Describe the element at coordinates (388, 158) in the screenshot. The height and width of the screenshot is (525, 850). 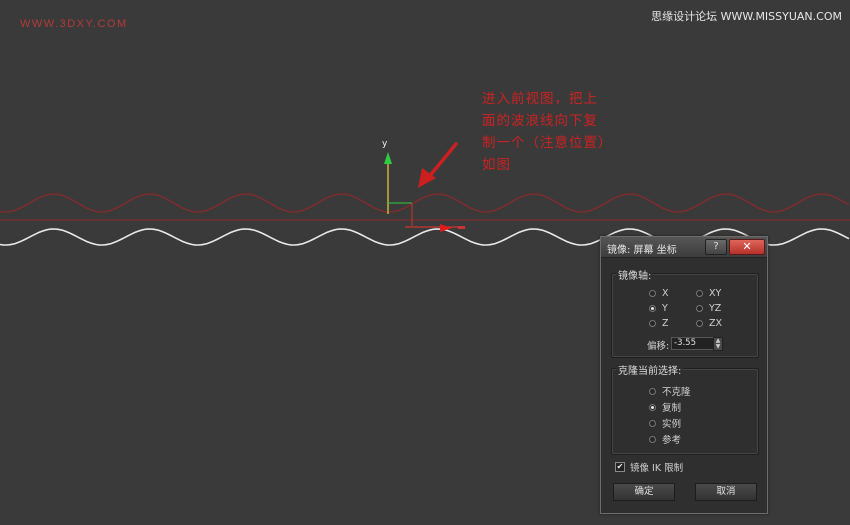
I see `gizmo-y-arrow-icon` at that location.